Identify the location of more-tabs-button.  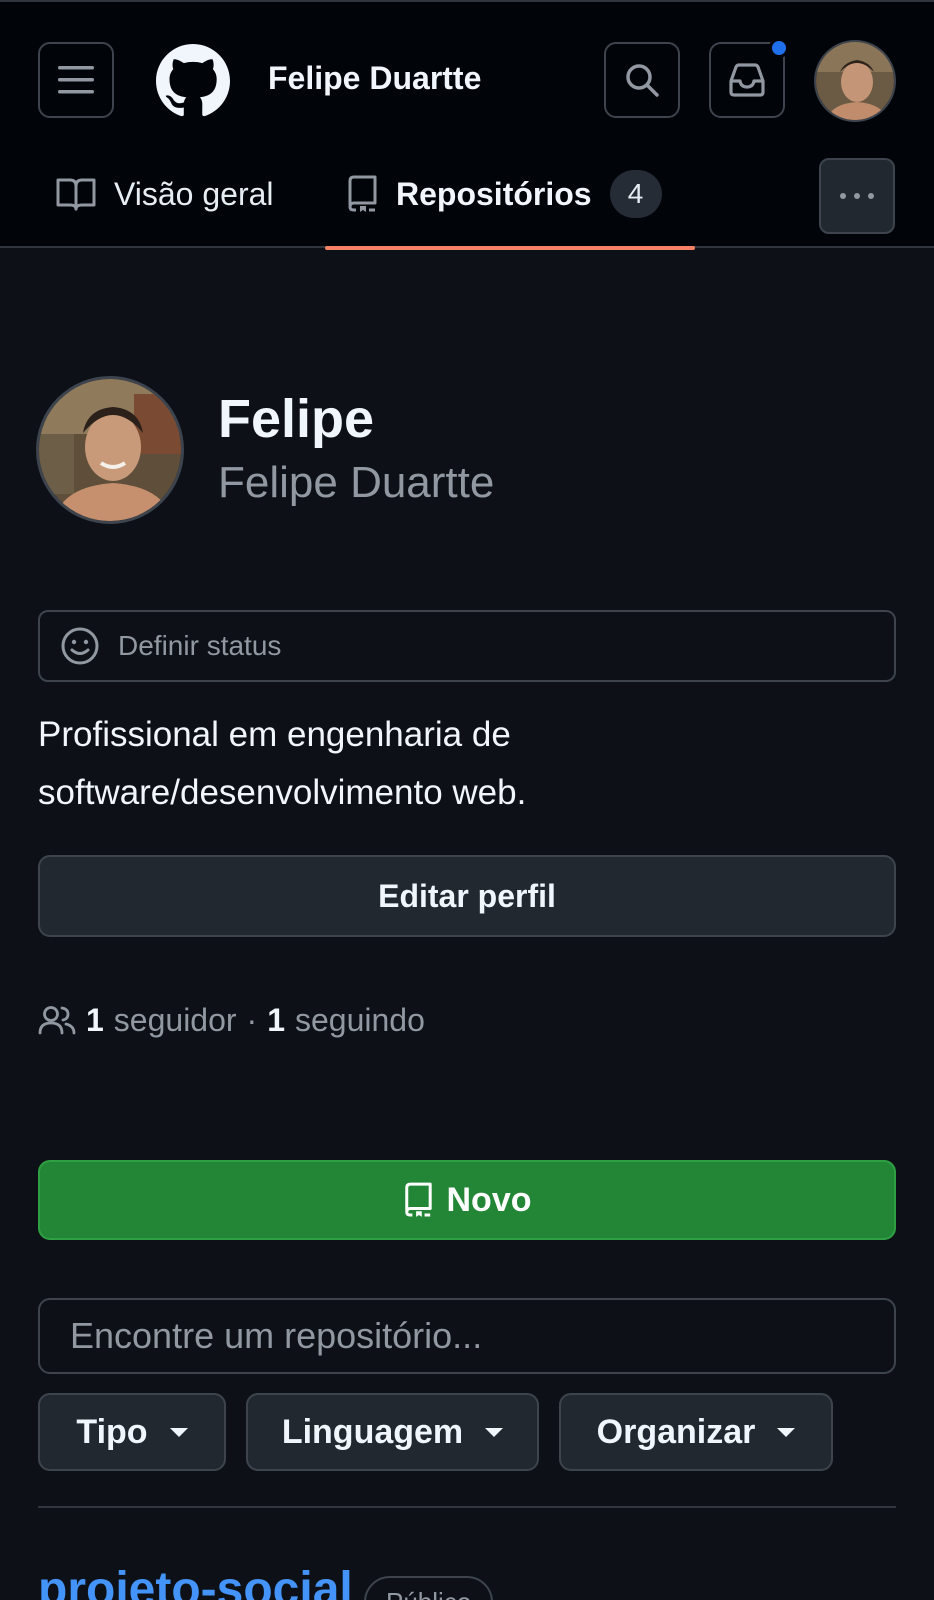
(857, 196).